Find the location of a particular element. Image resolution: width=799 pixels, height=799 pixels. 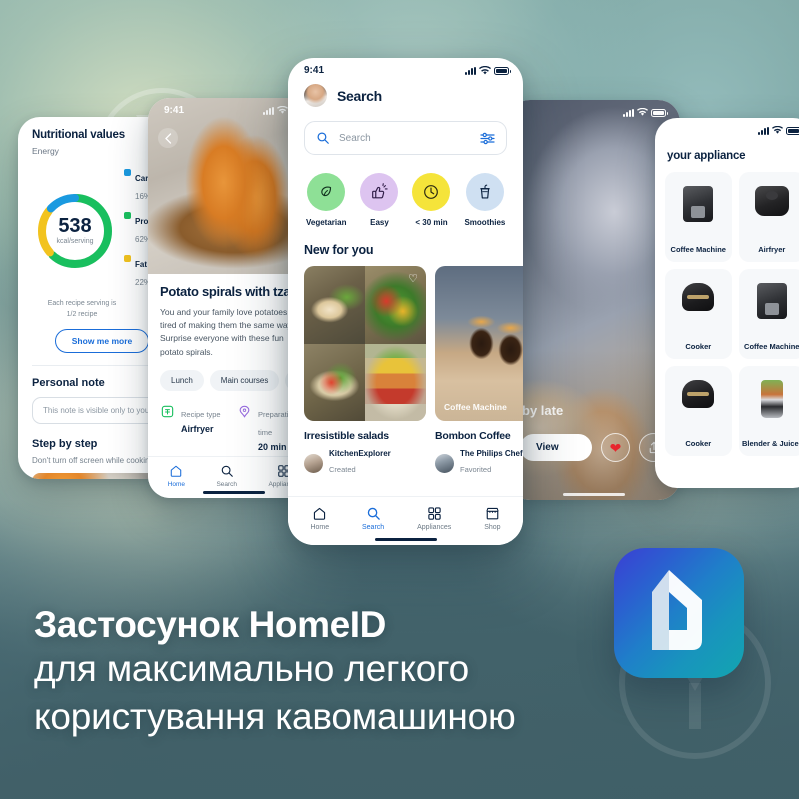

recipe-title: Potato spirals with tzatziki is located at coordinates (237, 291).